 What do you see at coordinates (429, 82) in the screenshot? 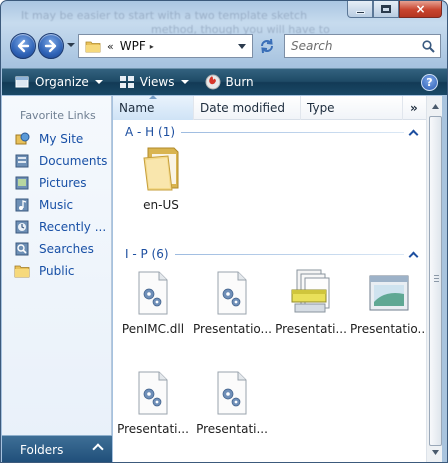
I see `help-button: ?` at bounding box center [429, 82].